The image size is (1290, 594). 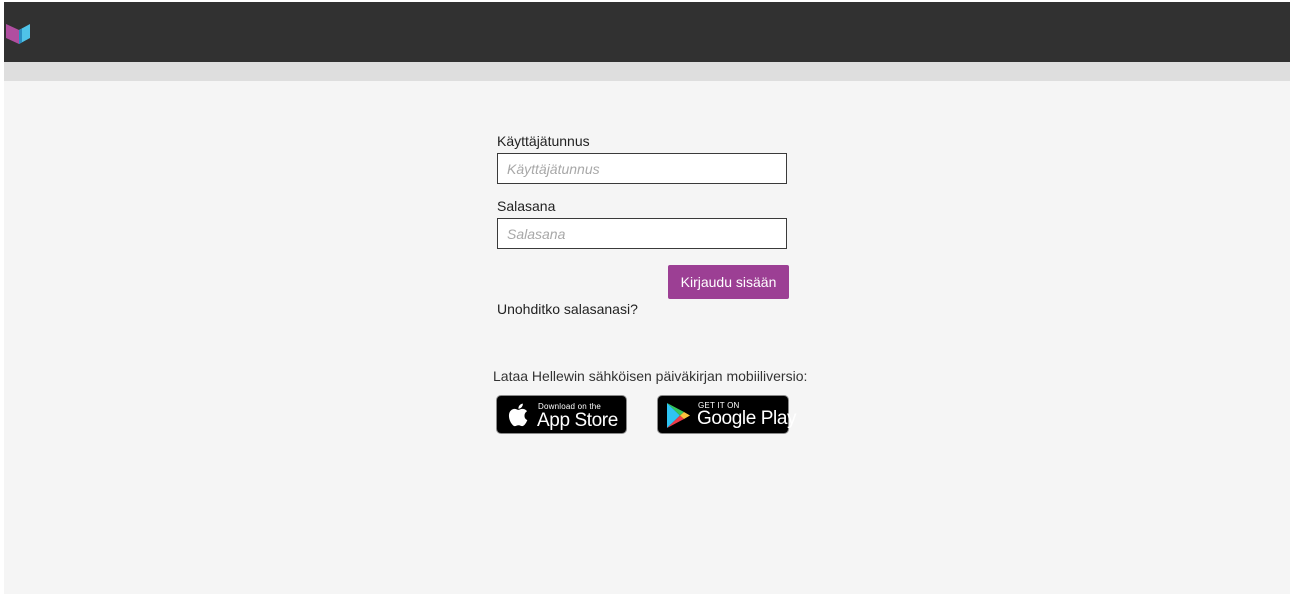 I want to click on apple-icon, so click(x=518, y=415).